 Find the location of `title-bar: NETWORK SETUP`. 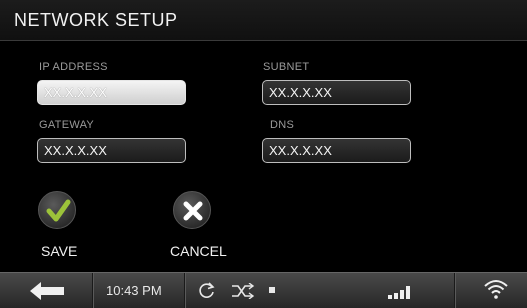

title-bar: NETWORK SETUP is located at coordinates (263, 20).